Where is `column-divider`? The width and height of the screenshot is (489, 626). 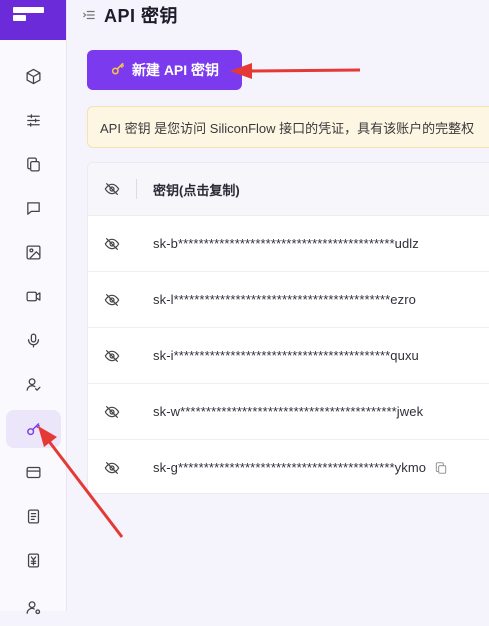
column-divider is located at coordinates (136, 189).